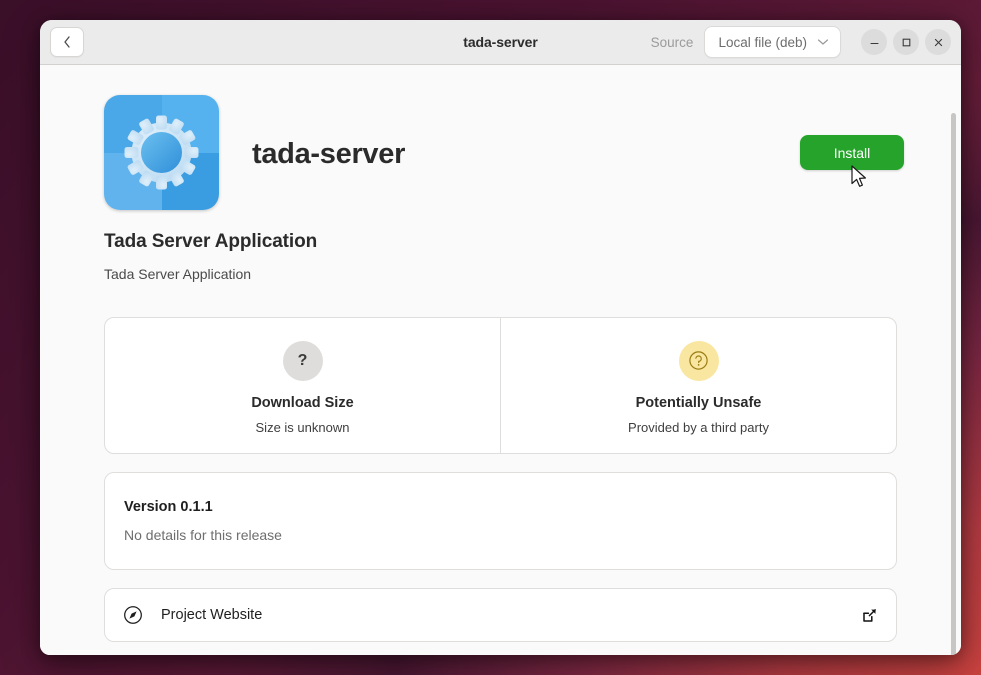 This screenshot has height=675, width=981. I want to click on safety-subtitle: Provided by a third party, so click(698, 427).